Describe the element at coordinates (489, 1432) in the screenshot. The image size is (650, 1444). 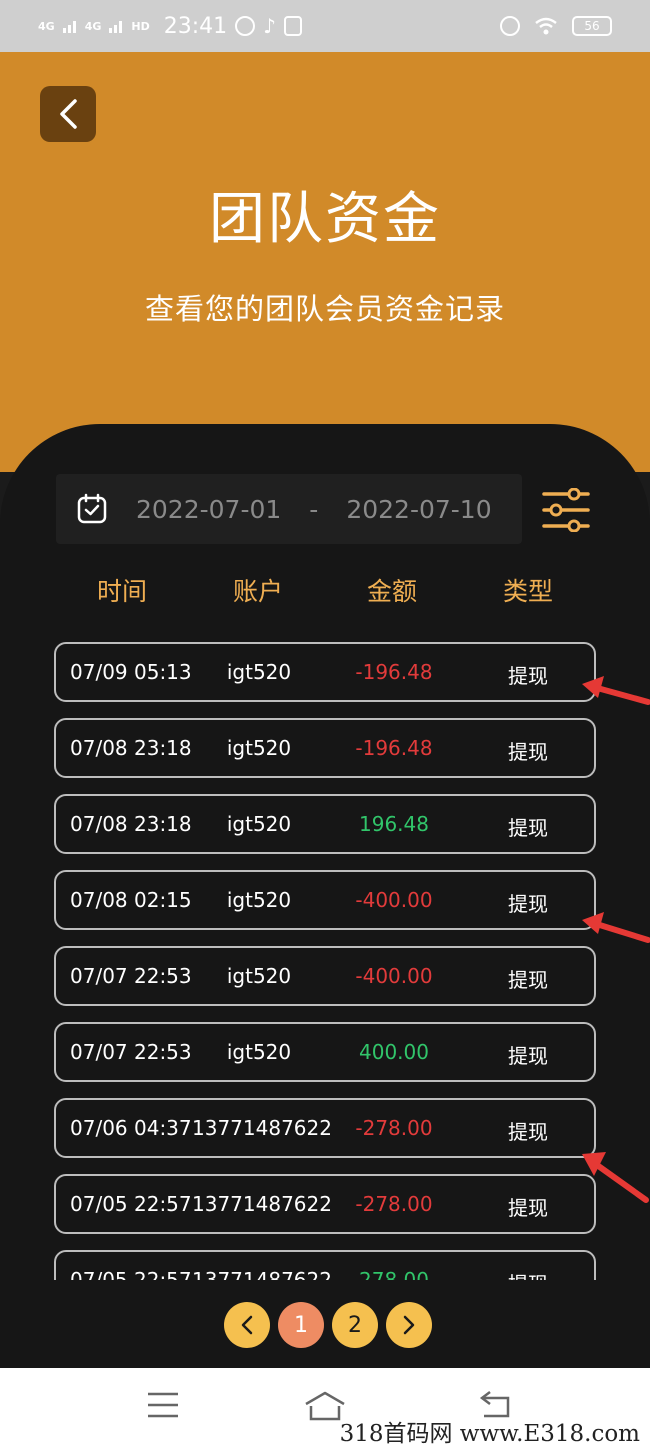
I see `watermark-text: 318首码网 www.E318.com` at that location.